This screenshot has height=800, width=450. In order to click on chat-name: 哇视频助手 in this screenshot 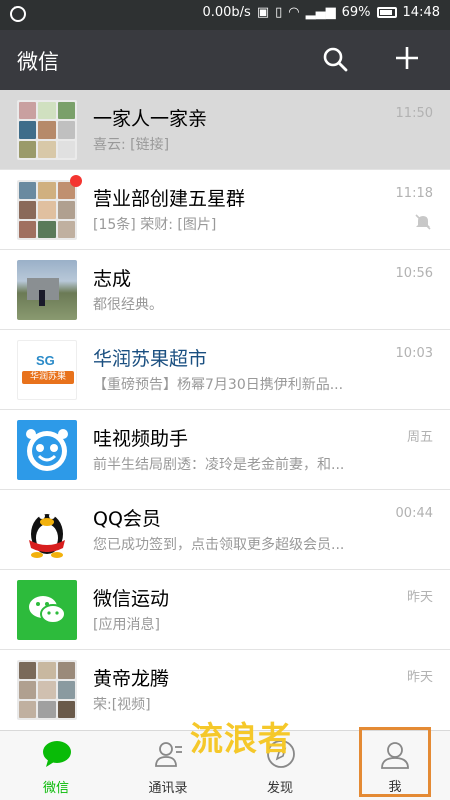, I will do `click(141, 439)`.